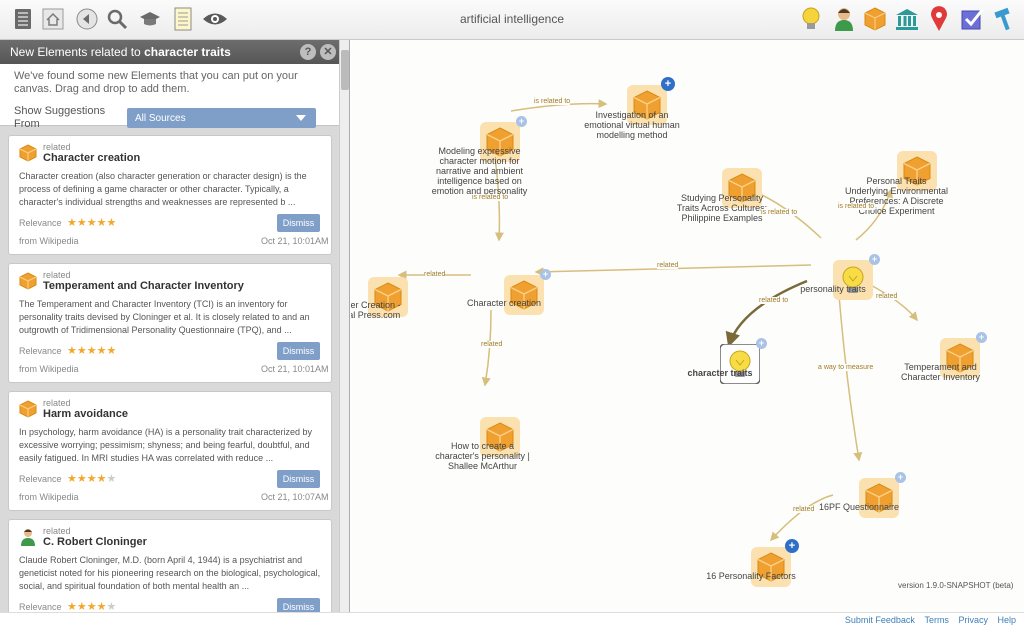 The image size is (1024, 627). Describe the element at coordinates (308, 52) in the screenshot. I see `help-icon: ?` at that location.